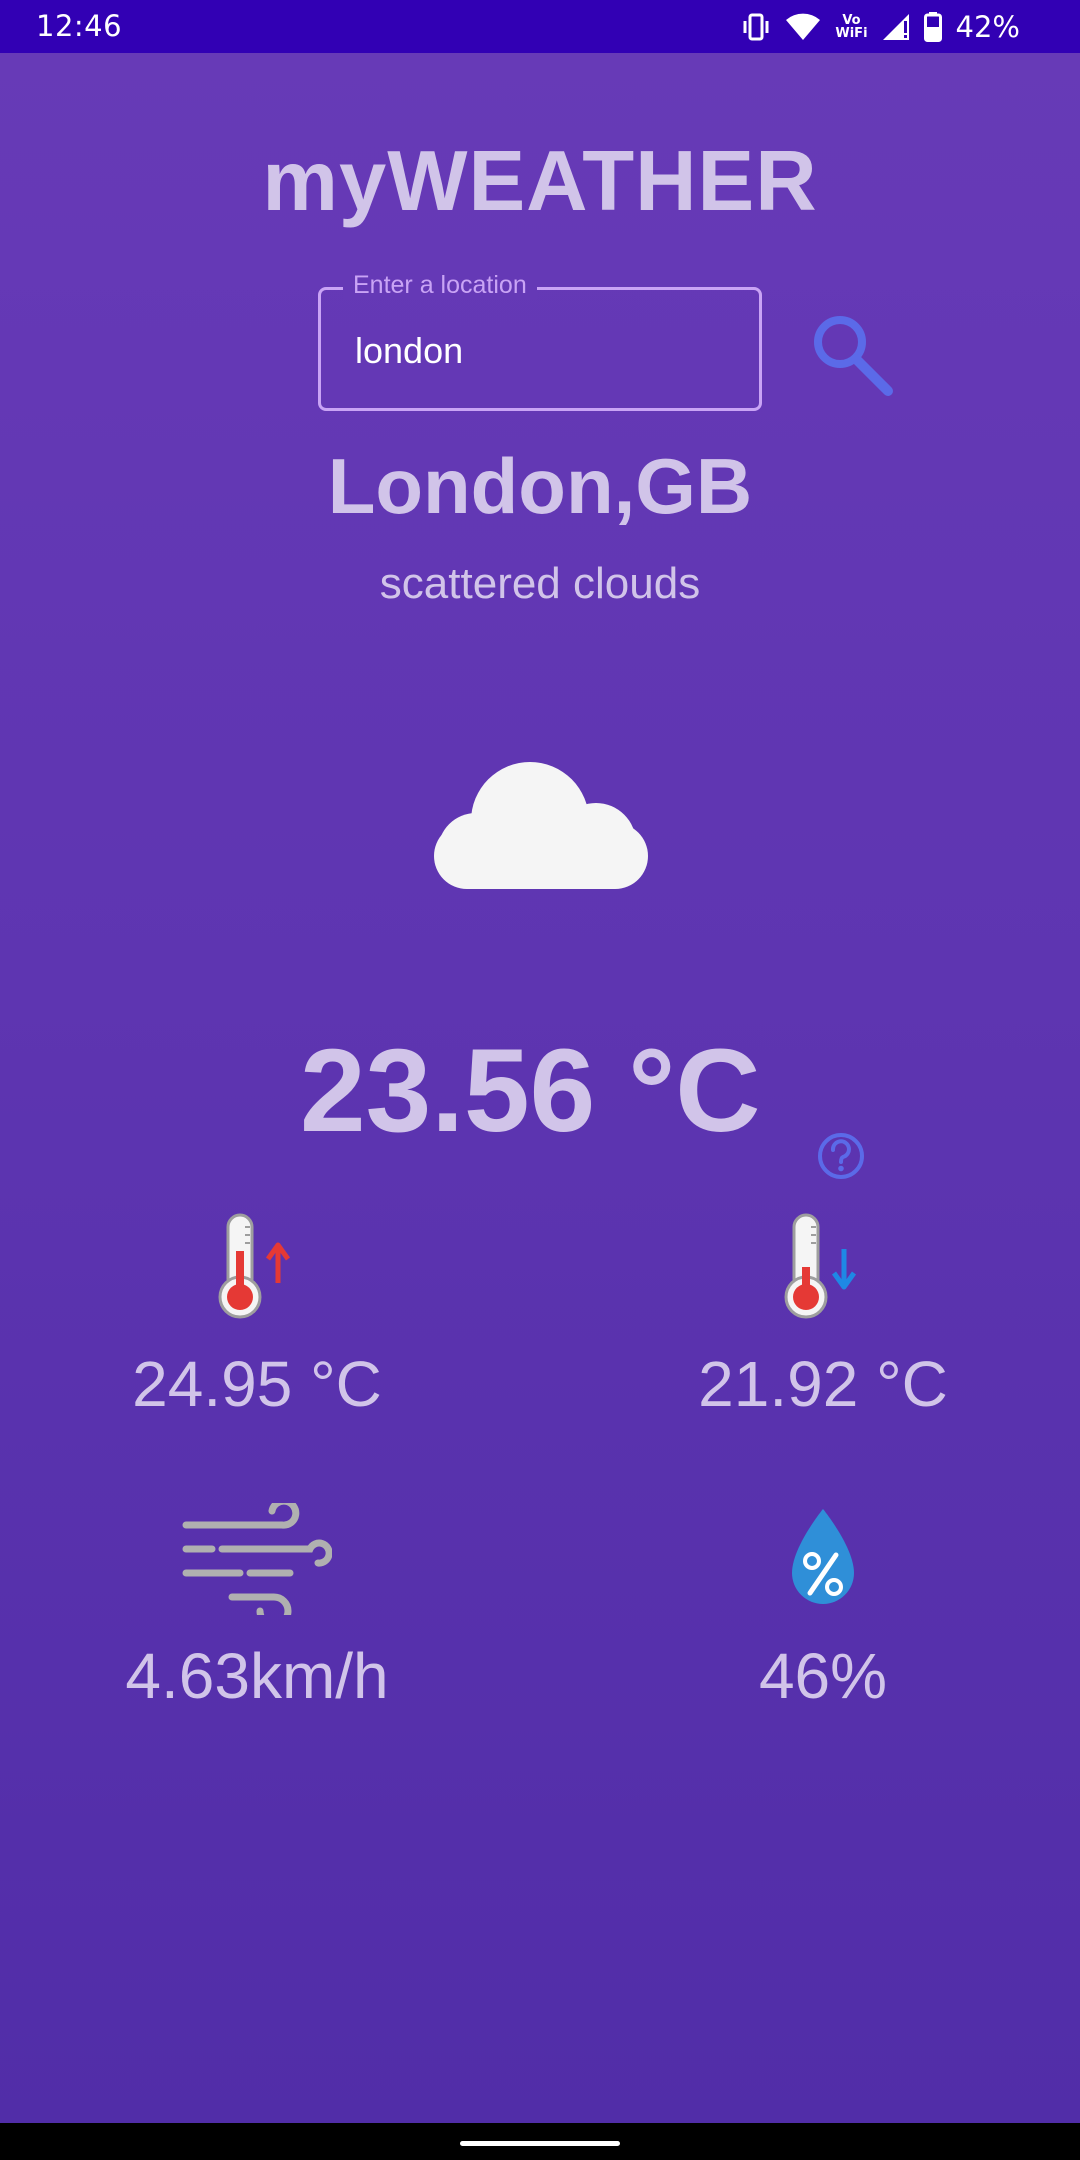 This screenshot has height=2160, width=1080. Describe the element at coordinates (257, 1676) in the screenshot. I see `wind-speed-value: 4.63km/h` at that location.